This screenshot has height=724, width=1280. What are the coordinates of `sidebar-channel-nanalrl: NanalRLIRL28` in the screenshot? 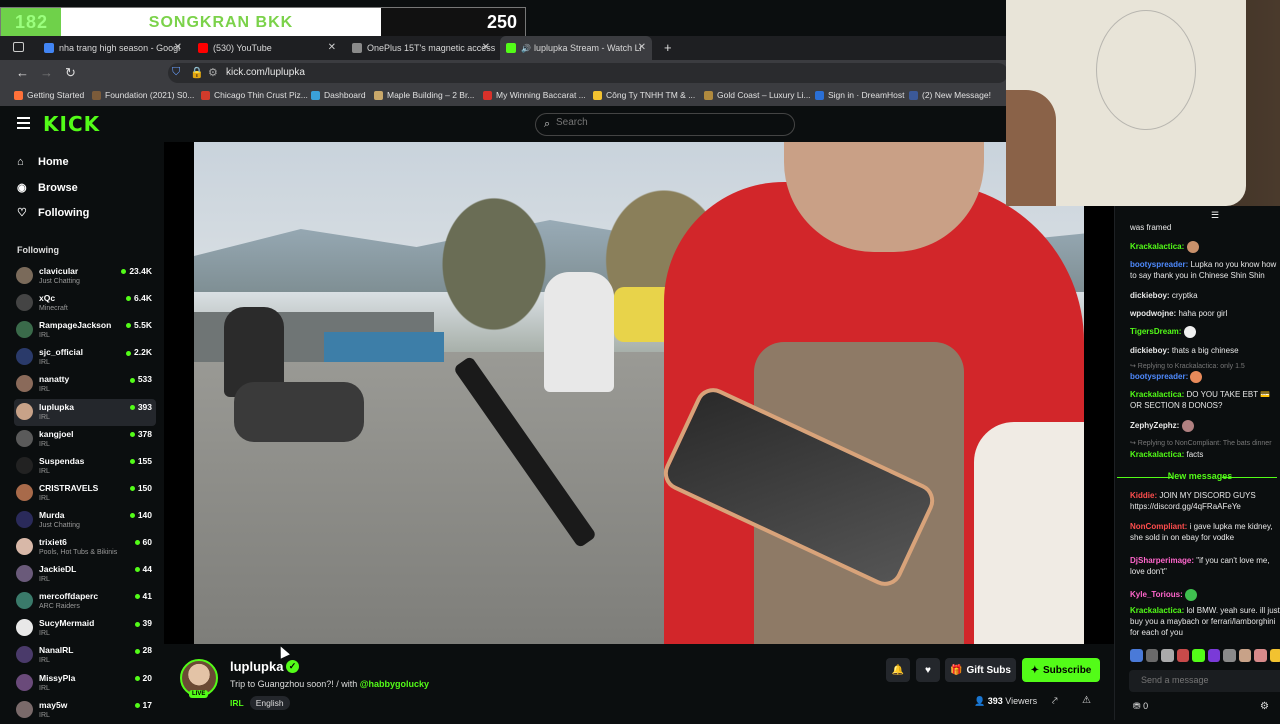 It's located at (85, 655).